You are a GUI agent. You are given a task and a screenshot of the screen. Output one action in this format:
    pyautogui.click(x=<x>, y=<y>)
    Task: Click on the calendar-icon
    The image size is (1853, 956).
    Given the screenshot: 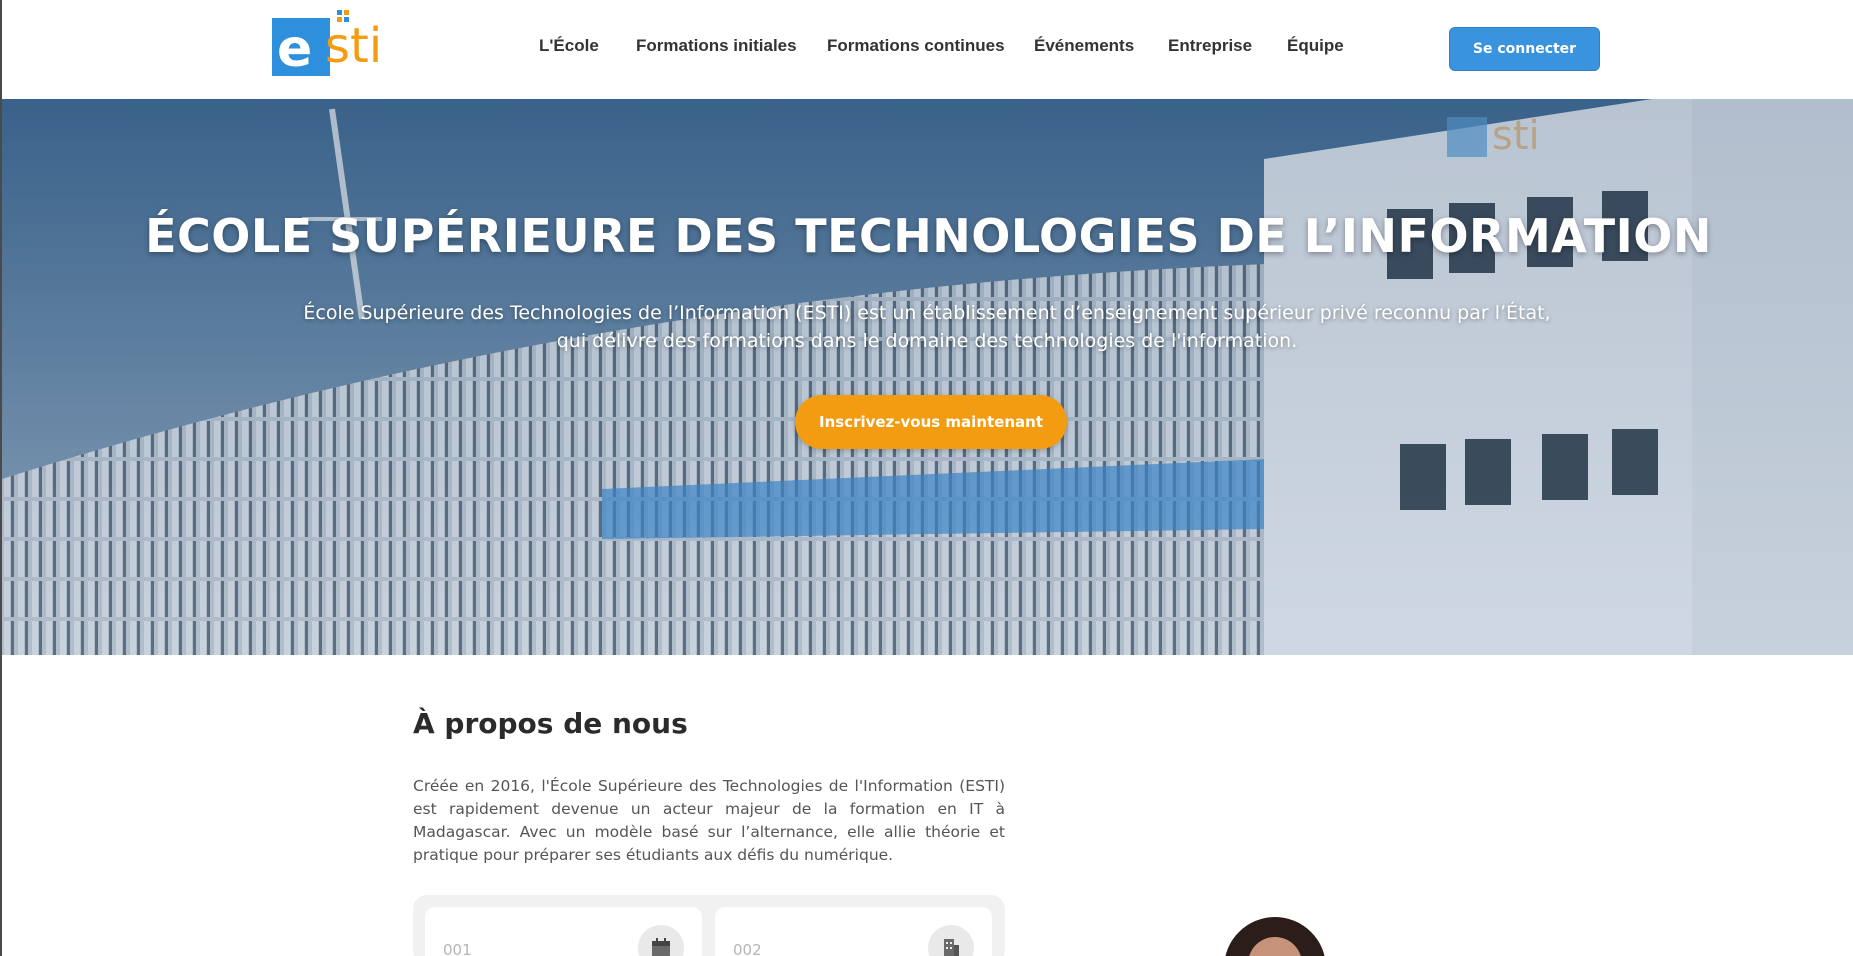 What is the action you would take?
    pyautogui.click(x=661, y=940)
    